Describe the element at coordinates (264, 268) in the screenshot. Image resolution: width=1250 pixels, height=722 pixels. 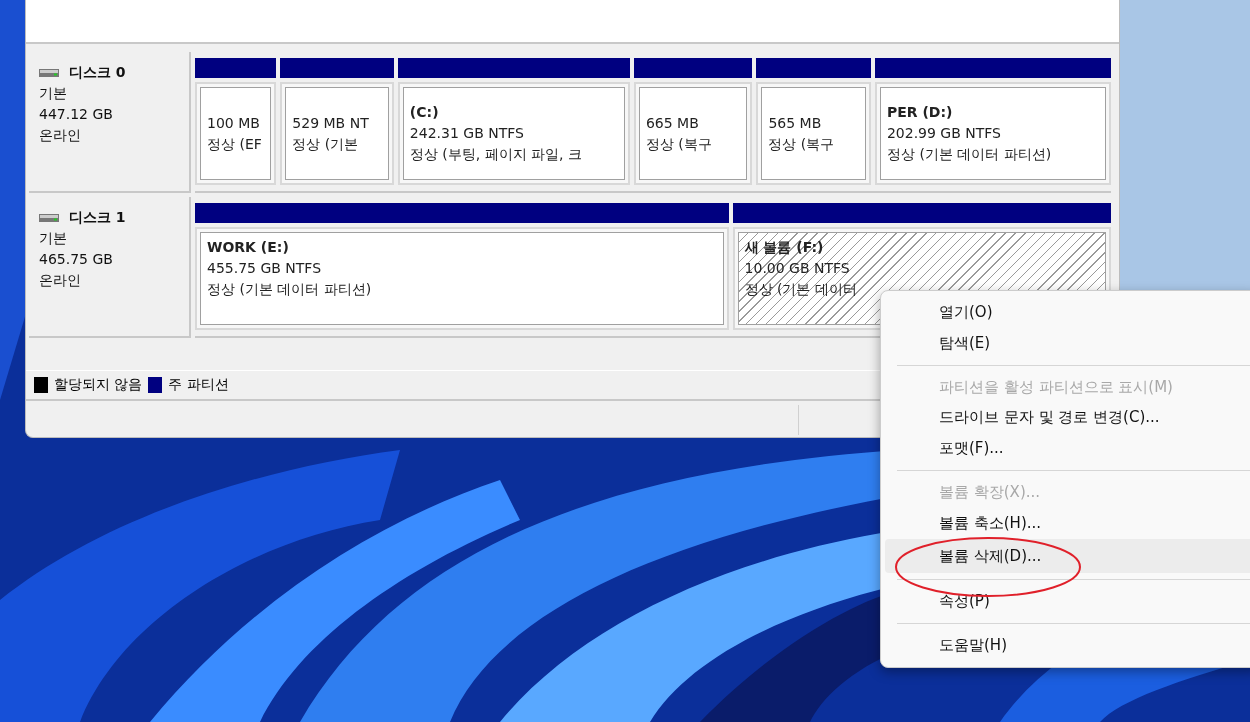
I see `partition-size: 455.75 GB NTFS` at that location.